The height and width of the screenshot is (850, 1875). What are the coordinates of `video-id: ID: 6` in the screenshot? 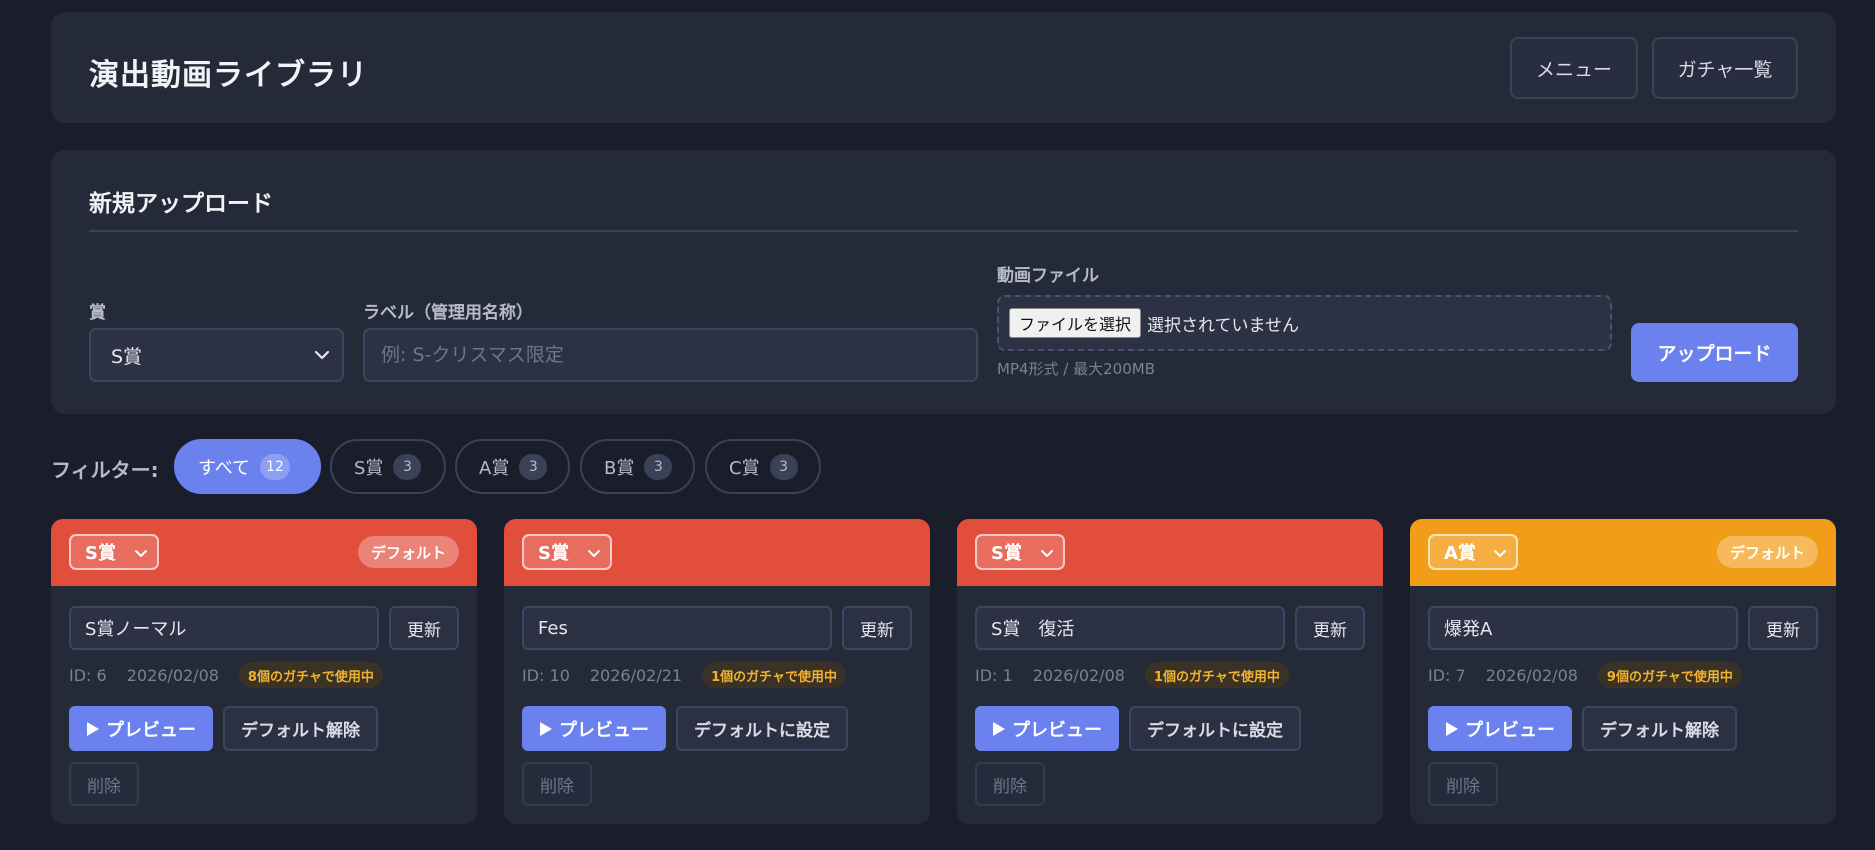 It's located at (88, 675).